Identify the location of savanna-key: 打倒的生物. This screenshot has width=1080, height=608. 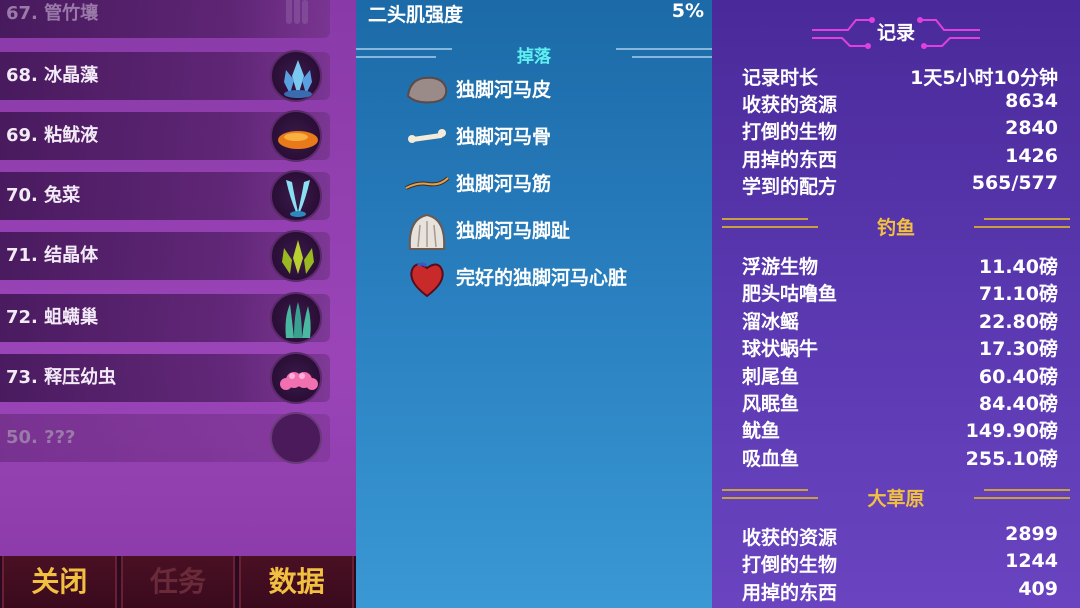
(790, 565).